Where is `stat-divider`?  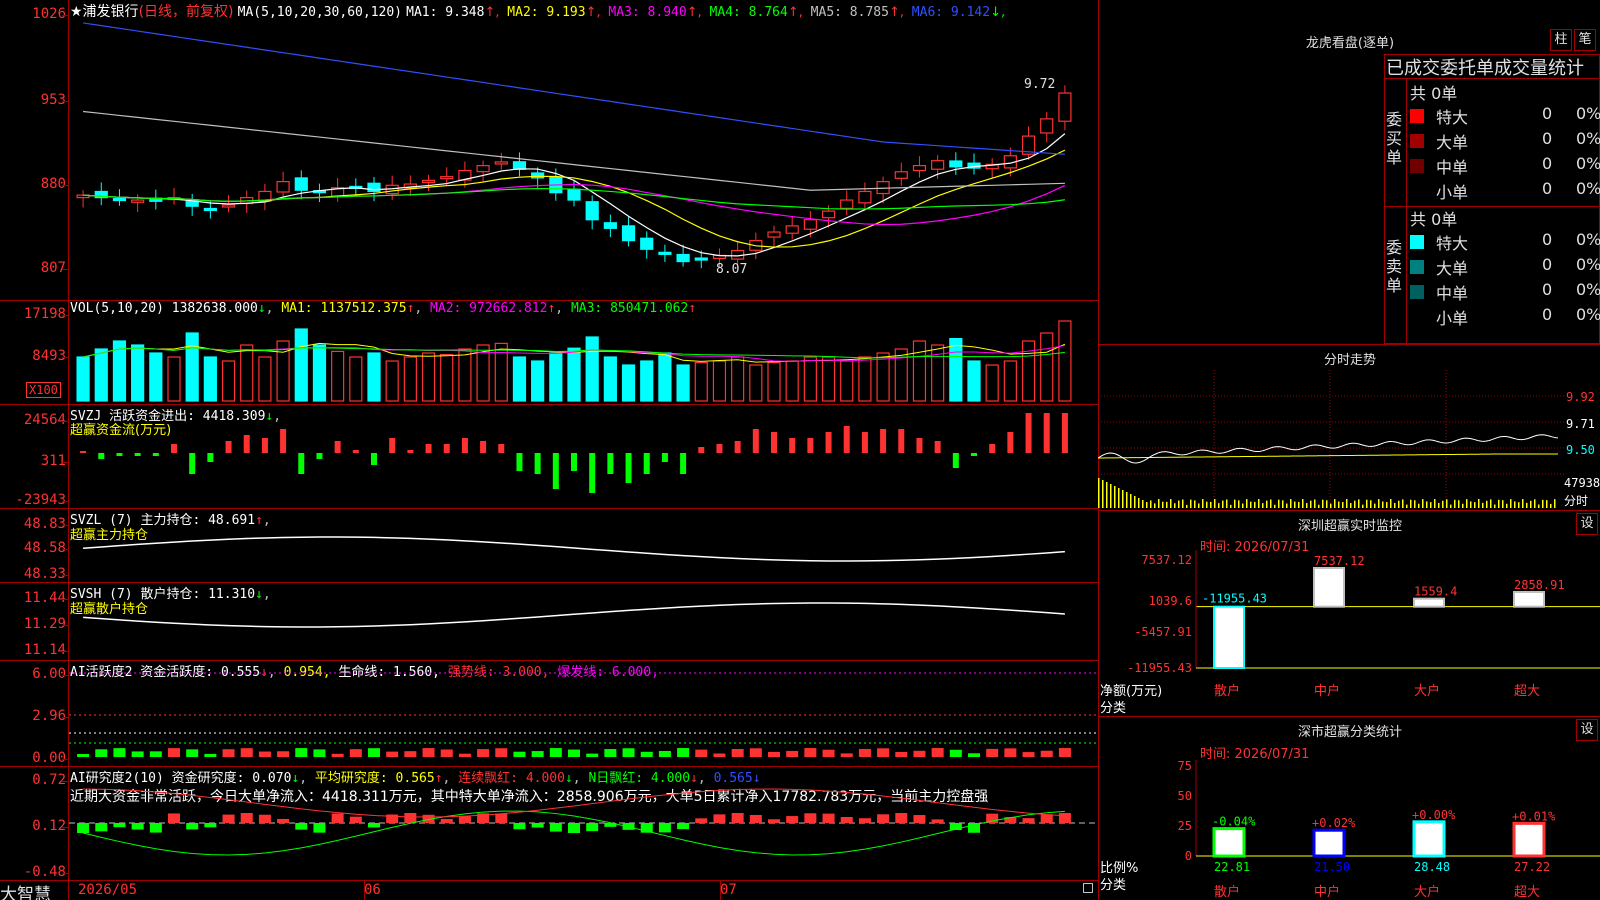
stat-divider is located at coordinates (1406, 211).